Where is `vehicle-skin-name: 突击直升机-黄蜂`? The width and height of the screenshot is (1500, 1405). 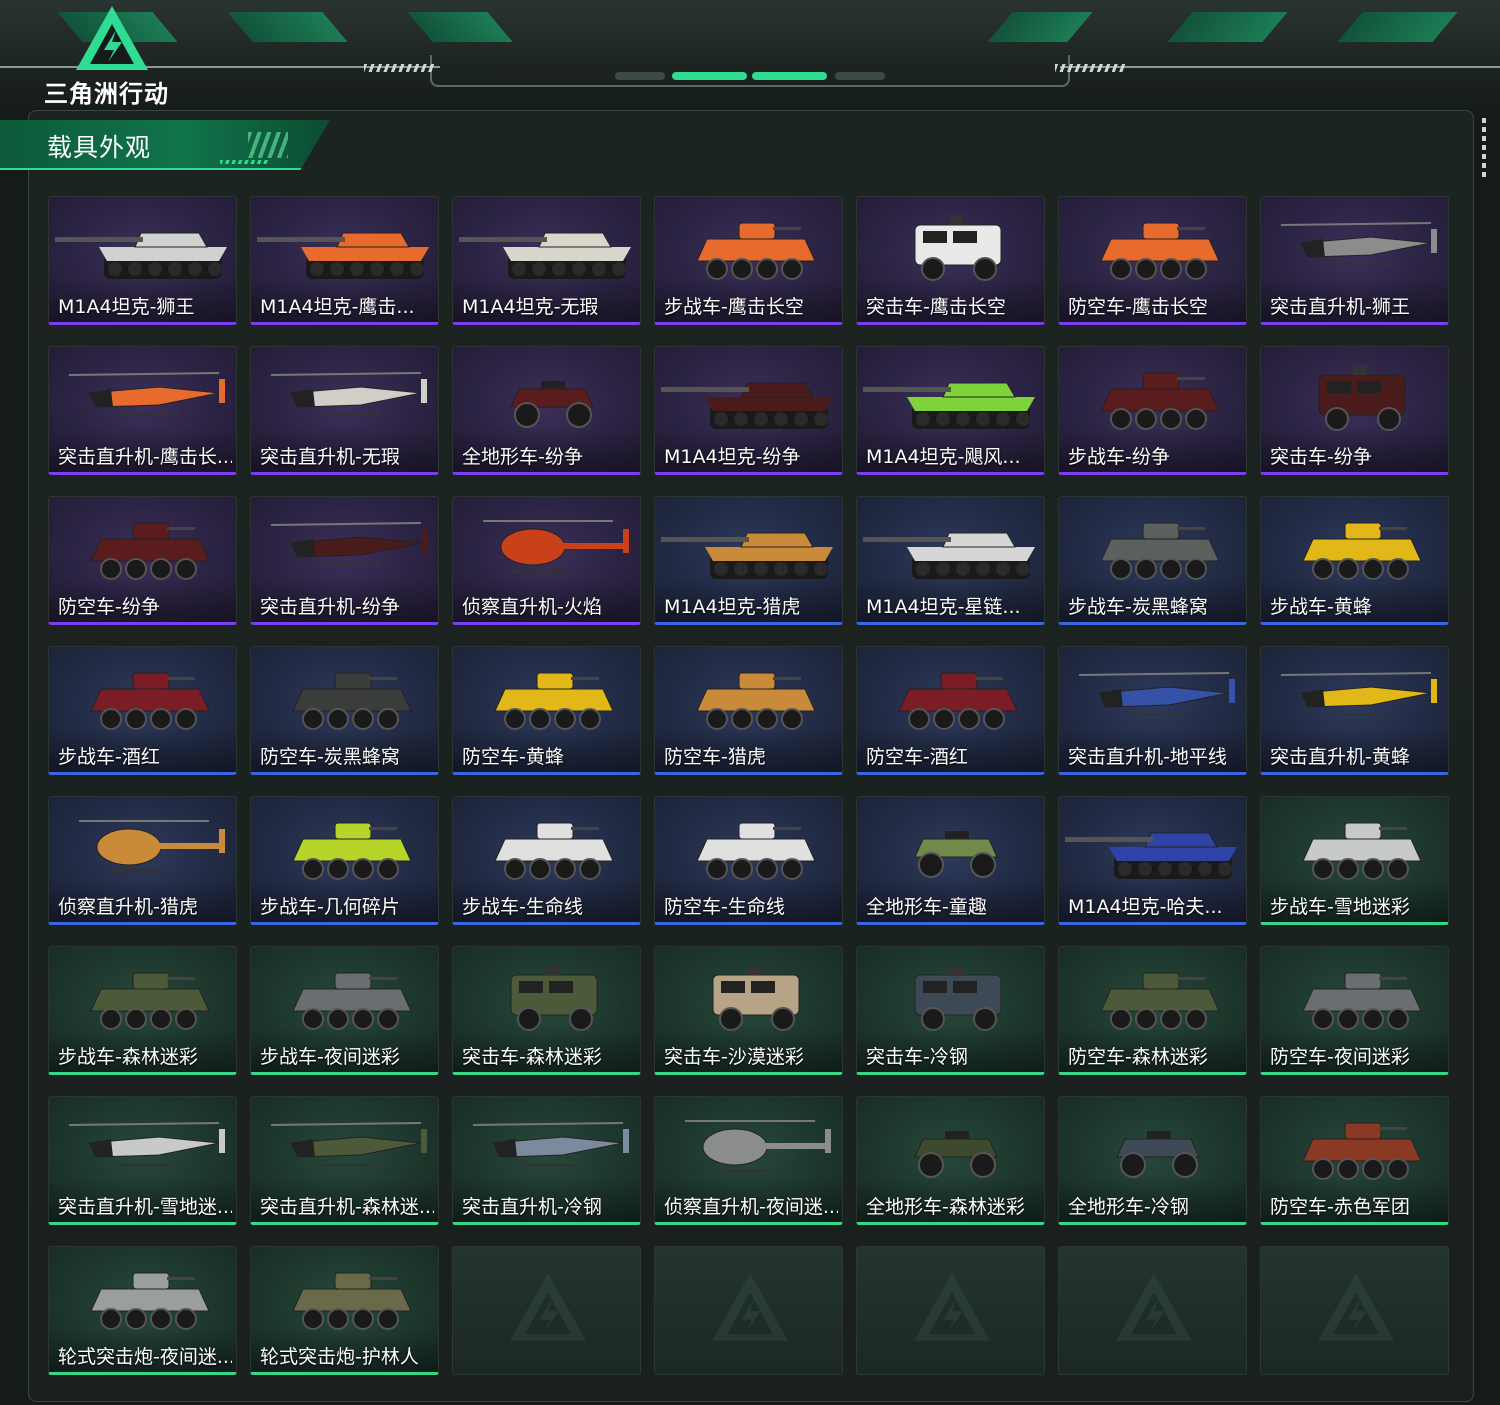 vehicle-skin-name: 突击直升机-黄蜂 is located at coordinates (1340, 757).